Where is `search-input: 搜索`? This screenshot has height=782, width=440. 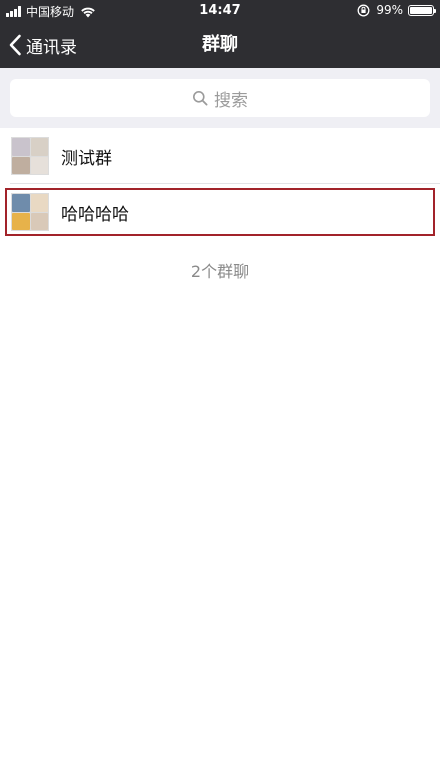
search-input: 搜索 is located at coordinates (220, 98).